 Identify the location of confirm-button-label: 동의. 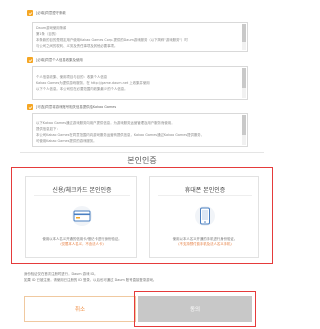
(195, 310).